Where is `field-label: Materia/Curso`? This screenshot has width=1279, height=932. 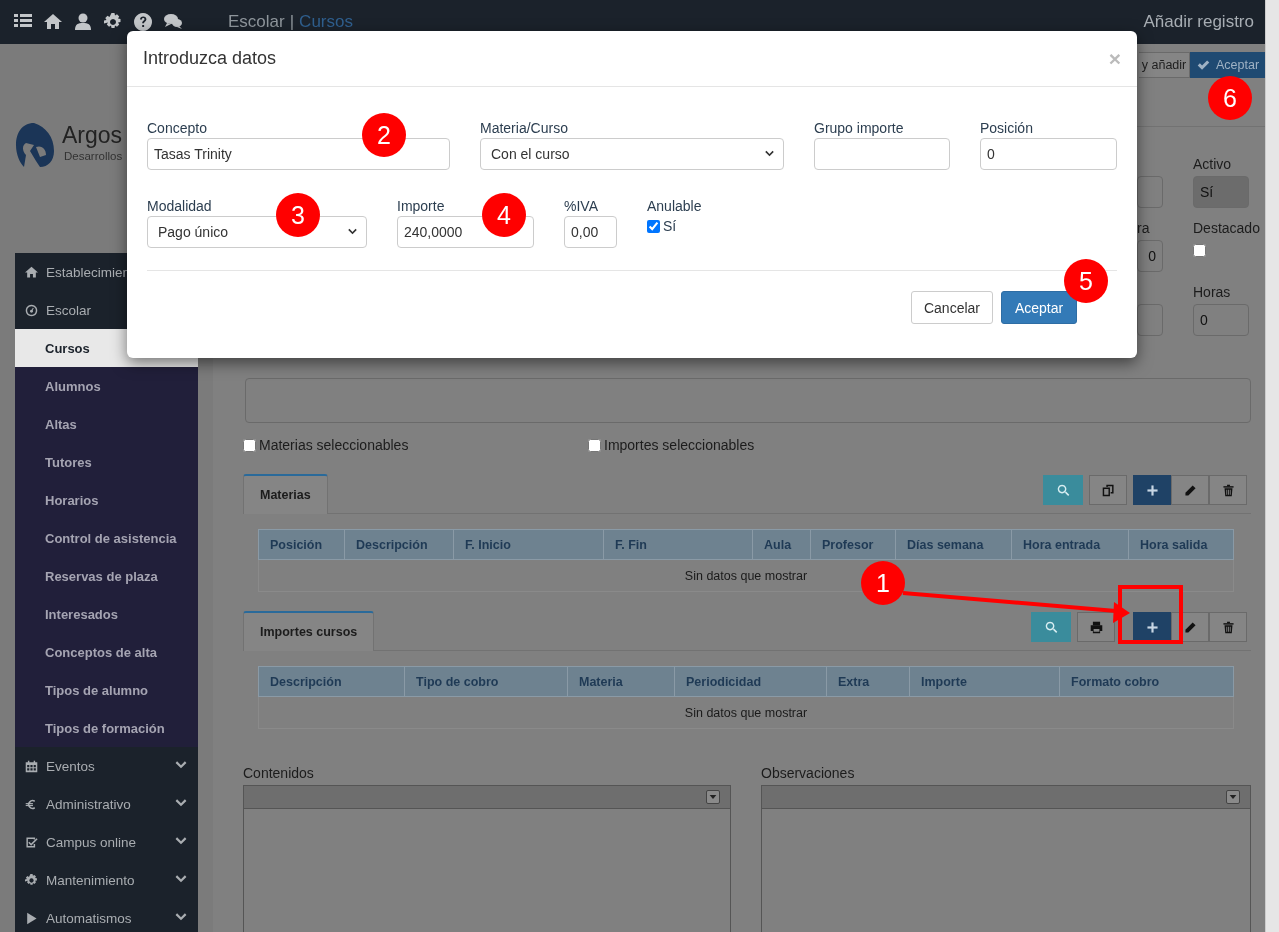
field-label: Materia/Curso is located at coordinates (524, 128).